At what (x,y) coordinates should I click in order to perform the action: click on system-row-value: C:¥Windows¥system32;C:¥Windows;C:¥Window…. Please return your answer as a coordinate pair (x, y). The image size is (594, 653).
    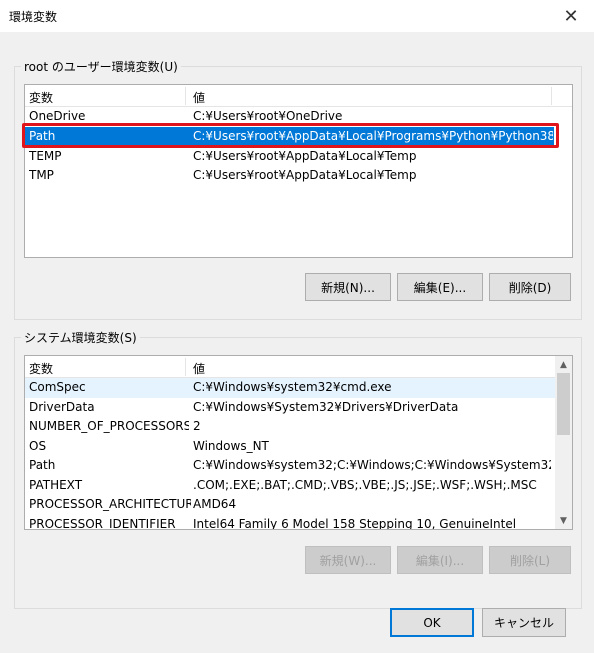
    Looking at the image, I should click on (372, 465).